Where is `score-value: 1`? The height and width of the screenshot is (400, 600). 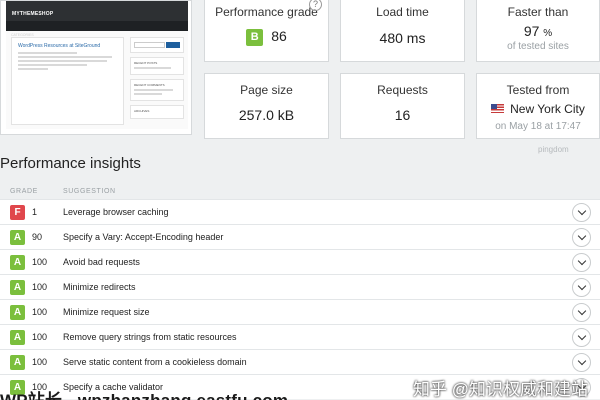
score-value: 1 is located at coordinates (35, 212).